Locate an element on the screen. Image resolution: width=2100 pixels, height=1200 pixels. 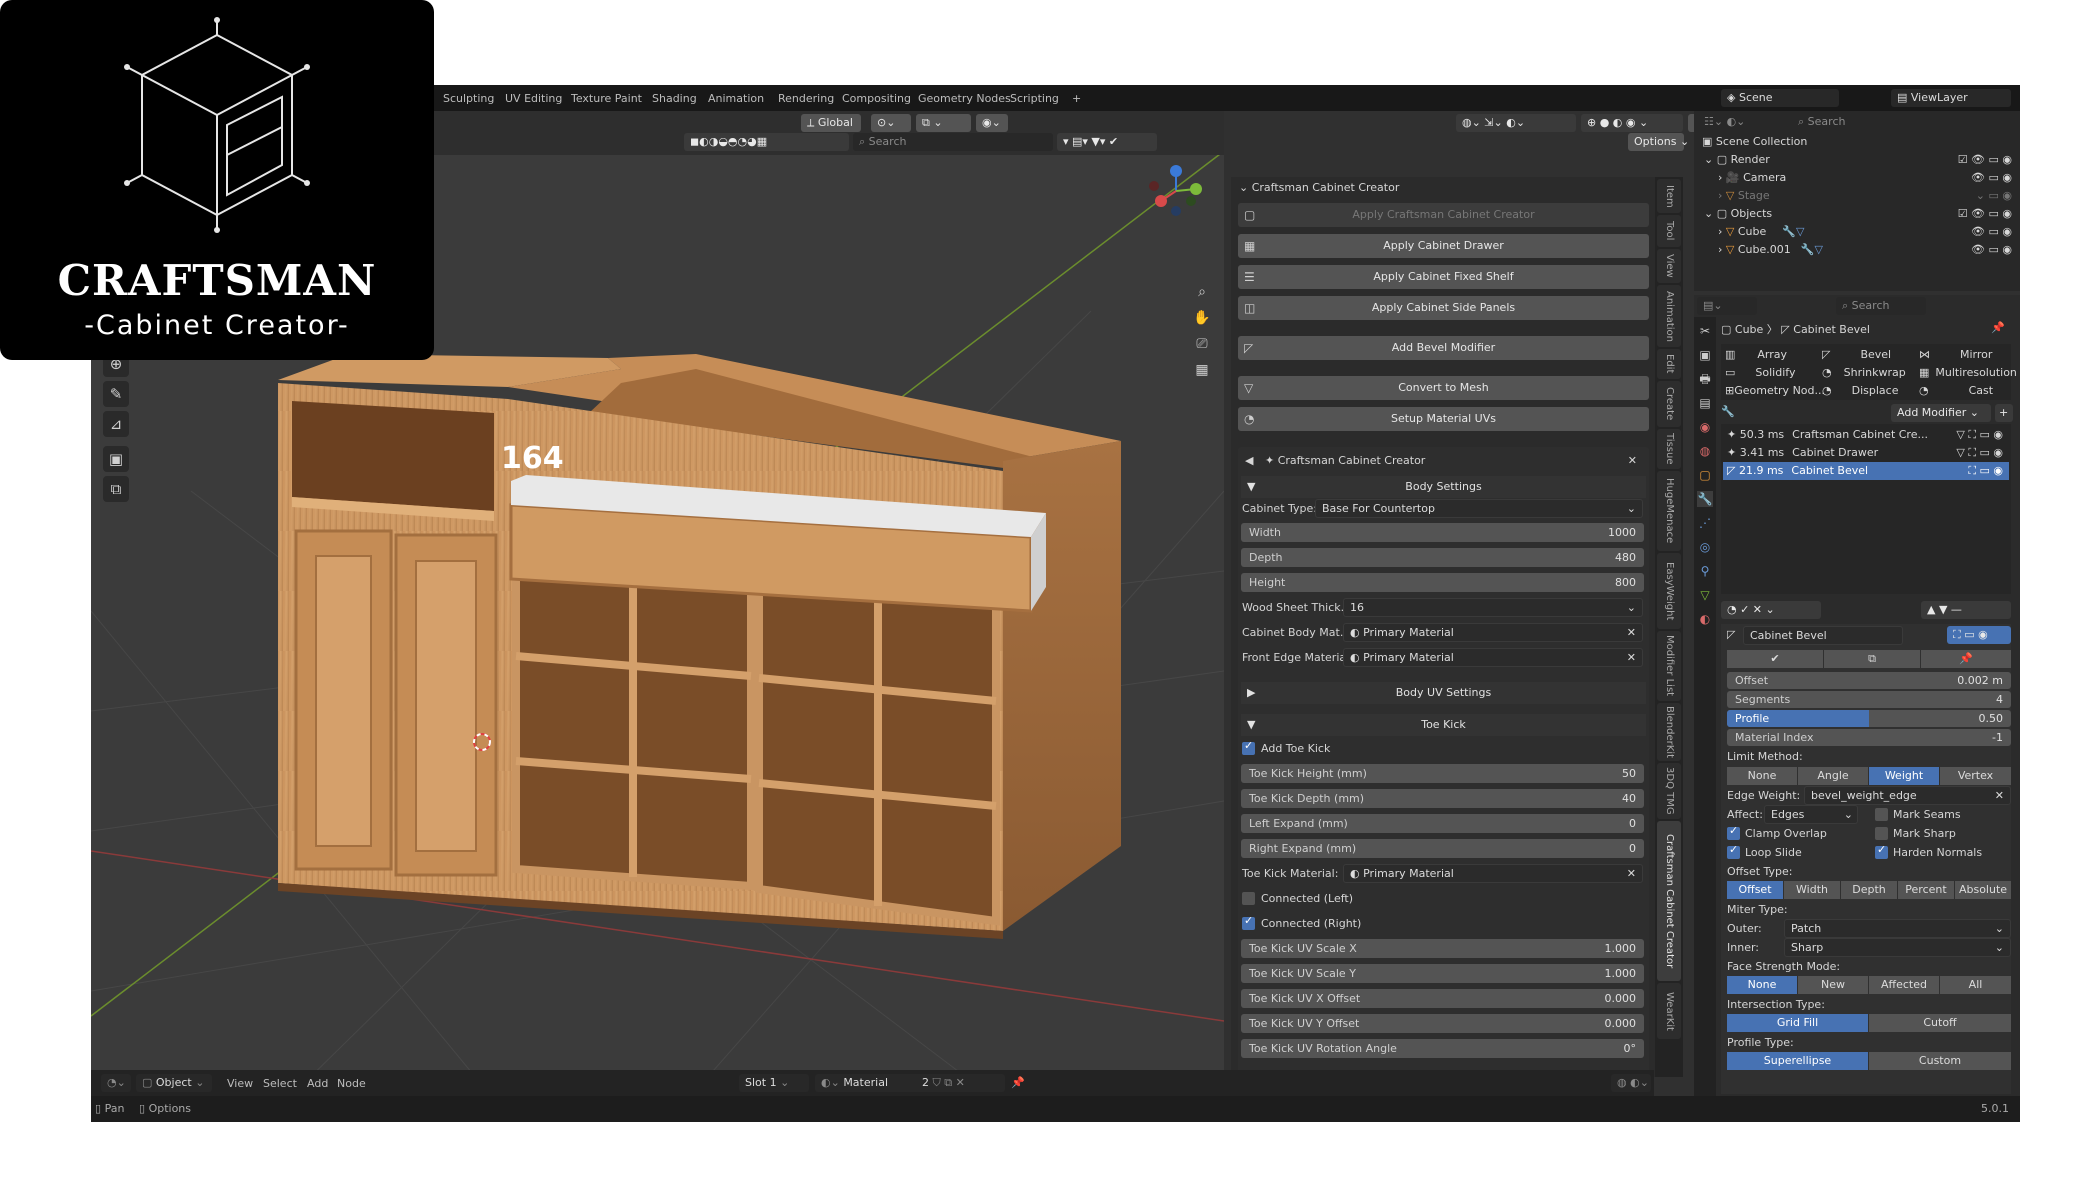
mode-dropdown: ▢ Object ⌄ is located at coordinates (174, 1083).